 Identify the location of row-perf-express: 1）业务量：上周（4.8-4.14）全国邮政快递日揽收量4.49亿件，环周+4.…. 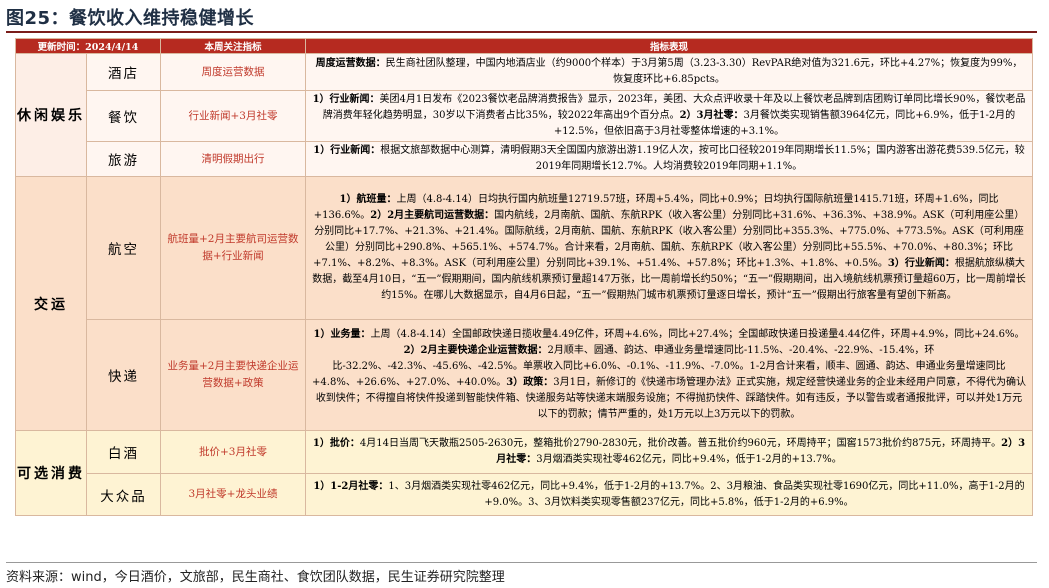
(669, 375).